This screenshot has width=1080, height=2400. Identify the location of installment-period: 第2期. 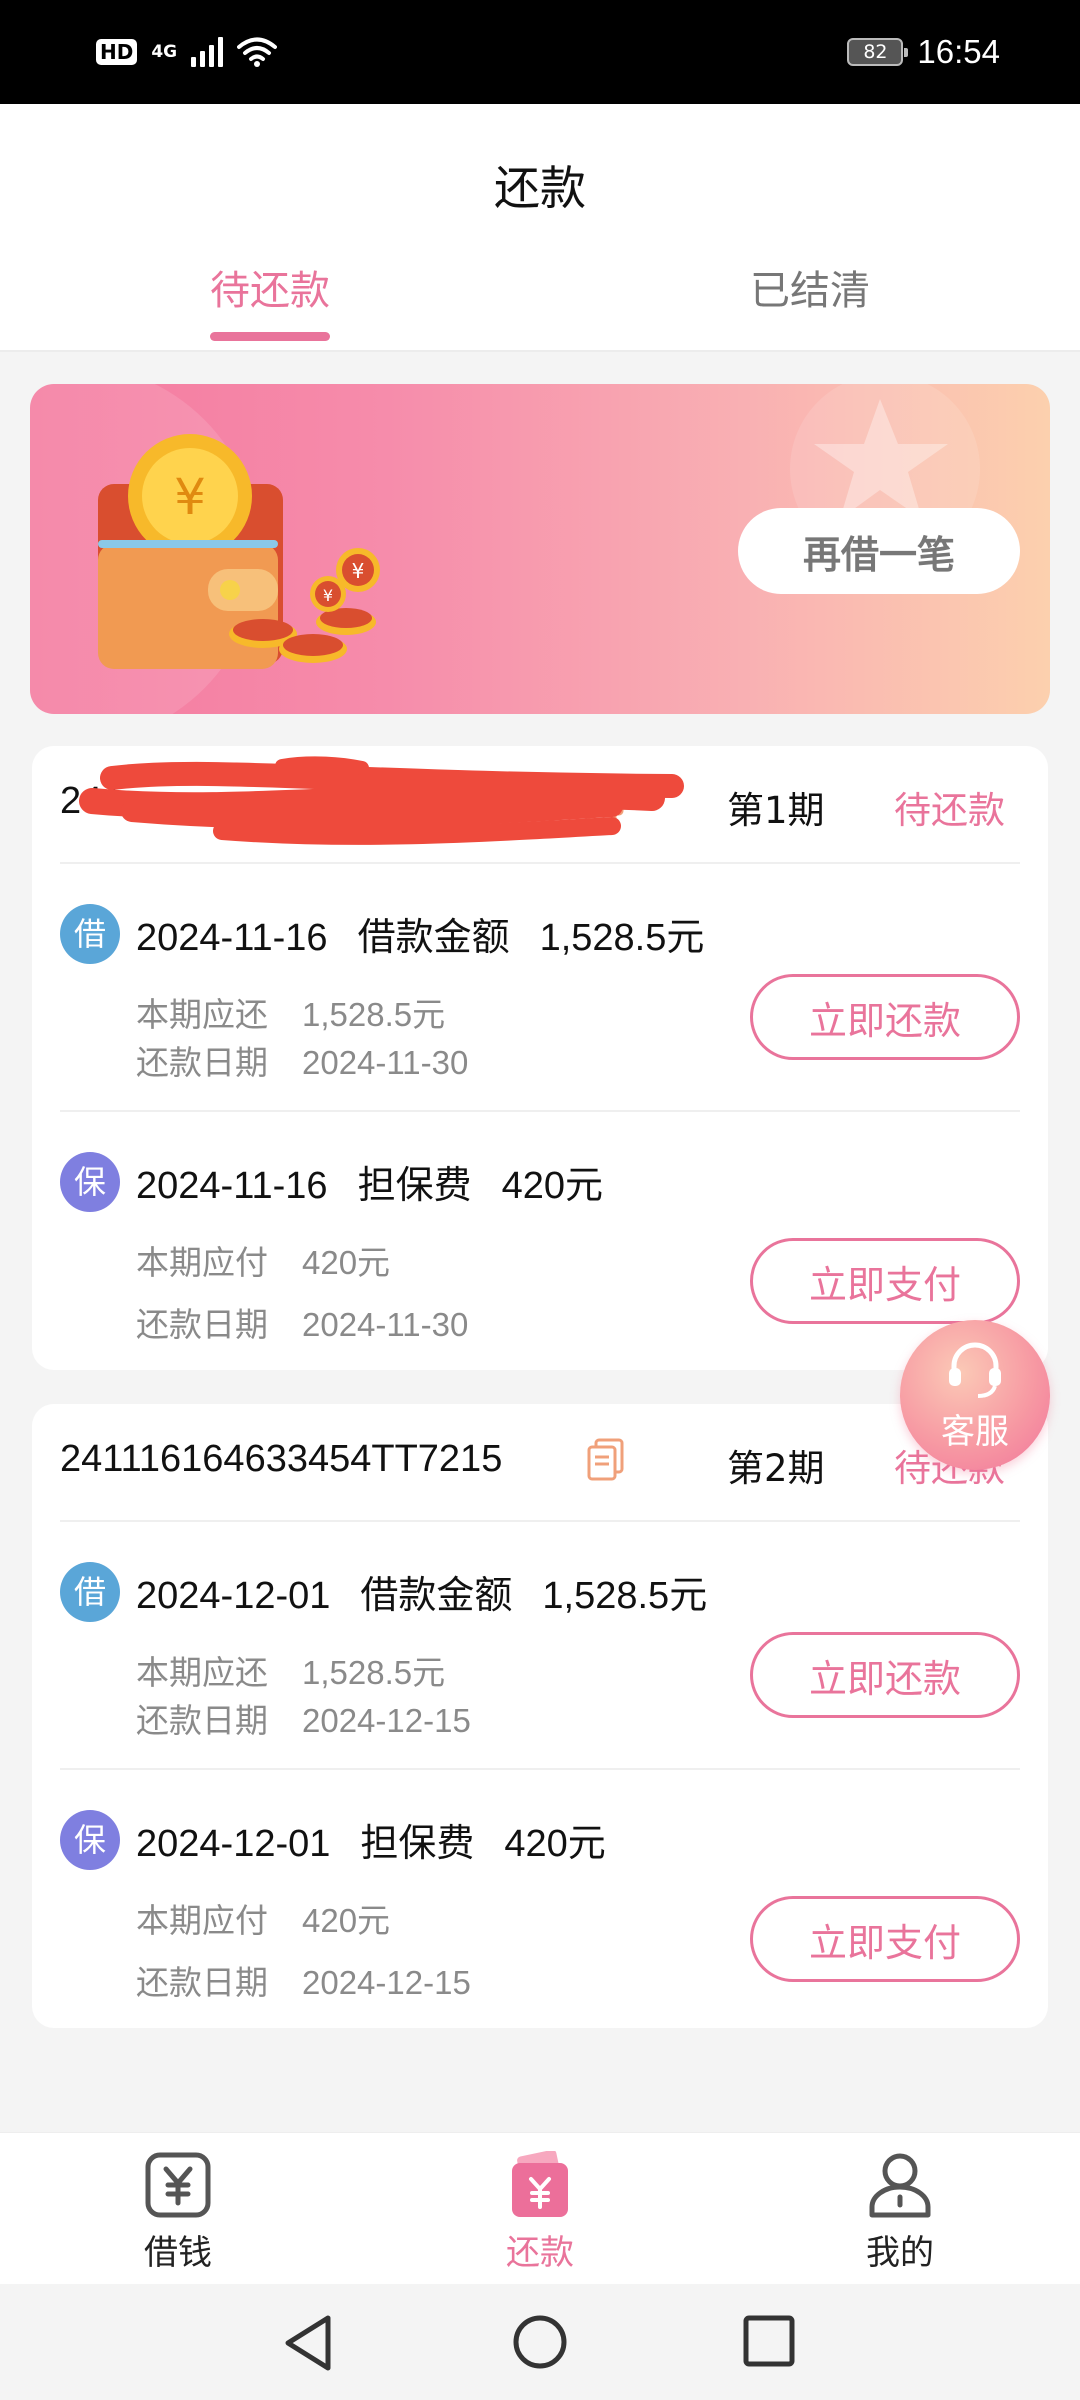
(776, 1468).